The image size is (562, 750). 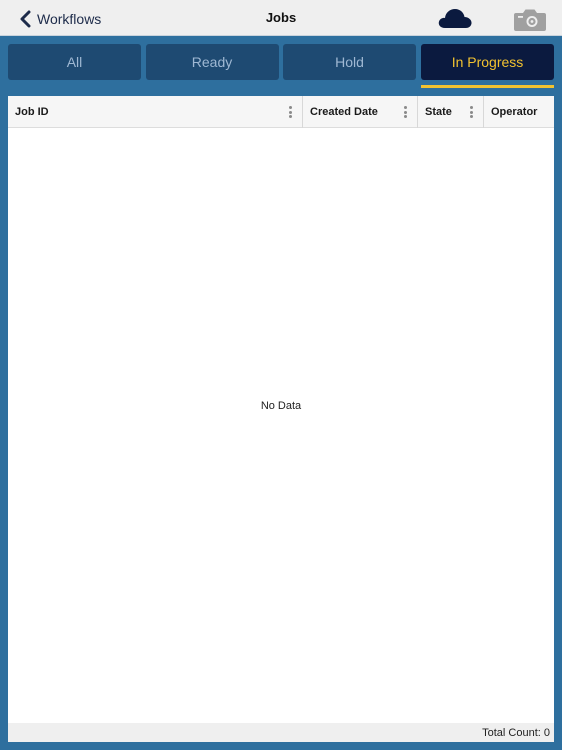 I want to click on column-label: Operator, so click(x=510, y=112).